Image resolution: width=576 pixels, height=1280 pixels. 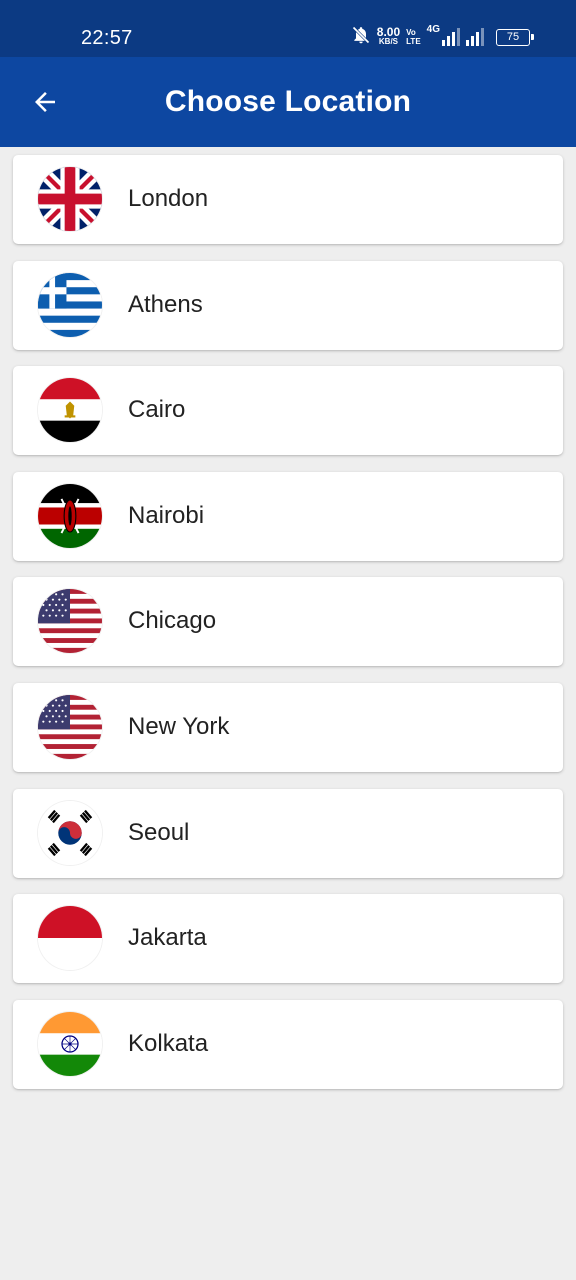 I want to click on signal-bars-2-icon, so click(x=475, y=37).